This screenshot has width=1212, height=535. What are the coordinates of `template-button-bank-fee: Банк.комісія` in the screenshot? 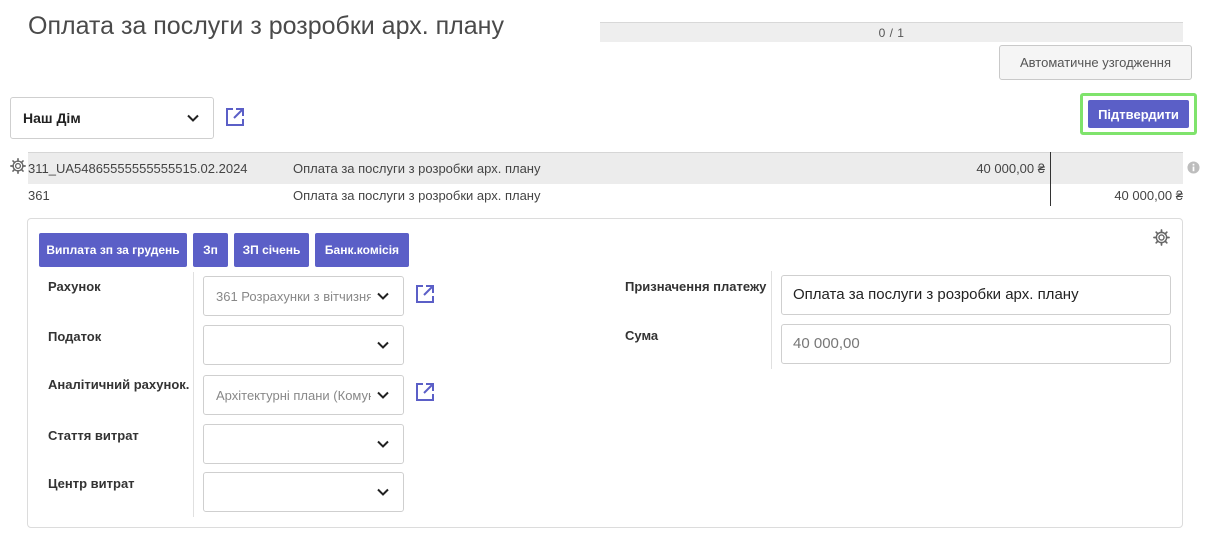 It's located at (362, 250).